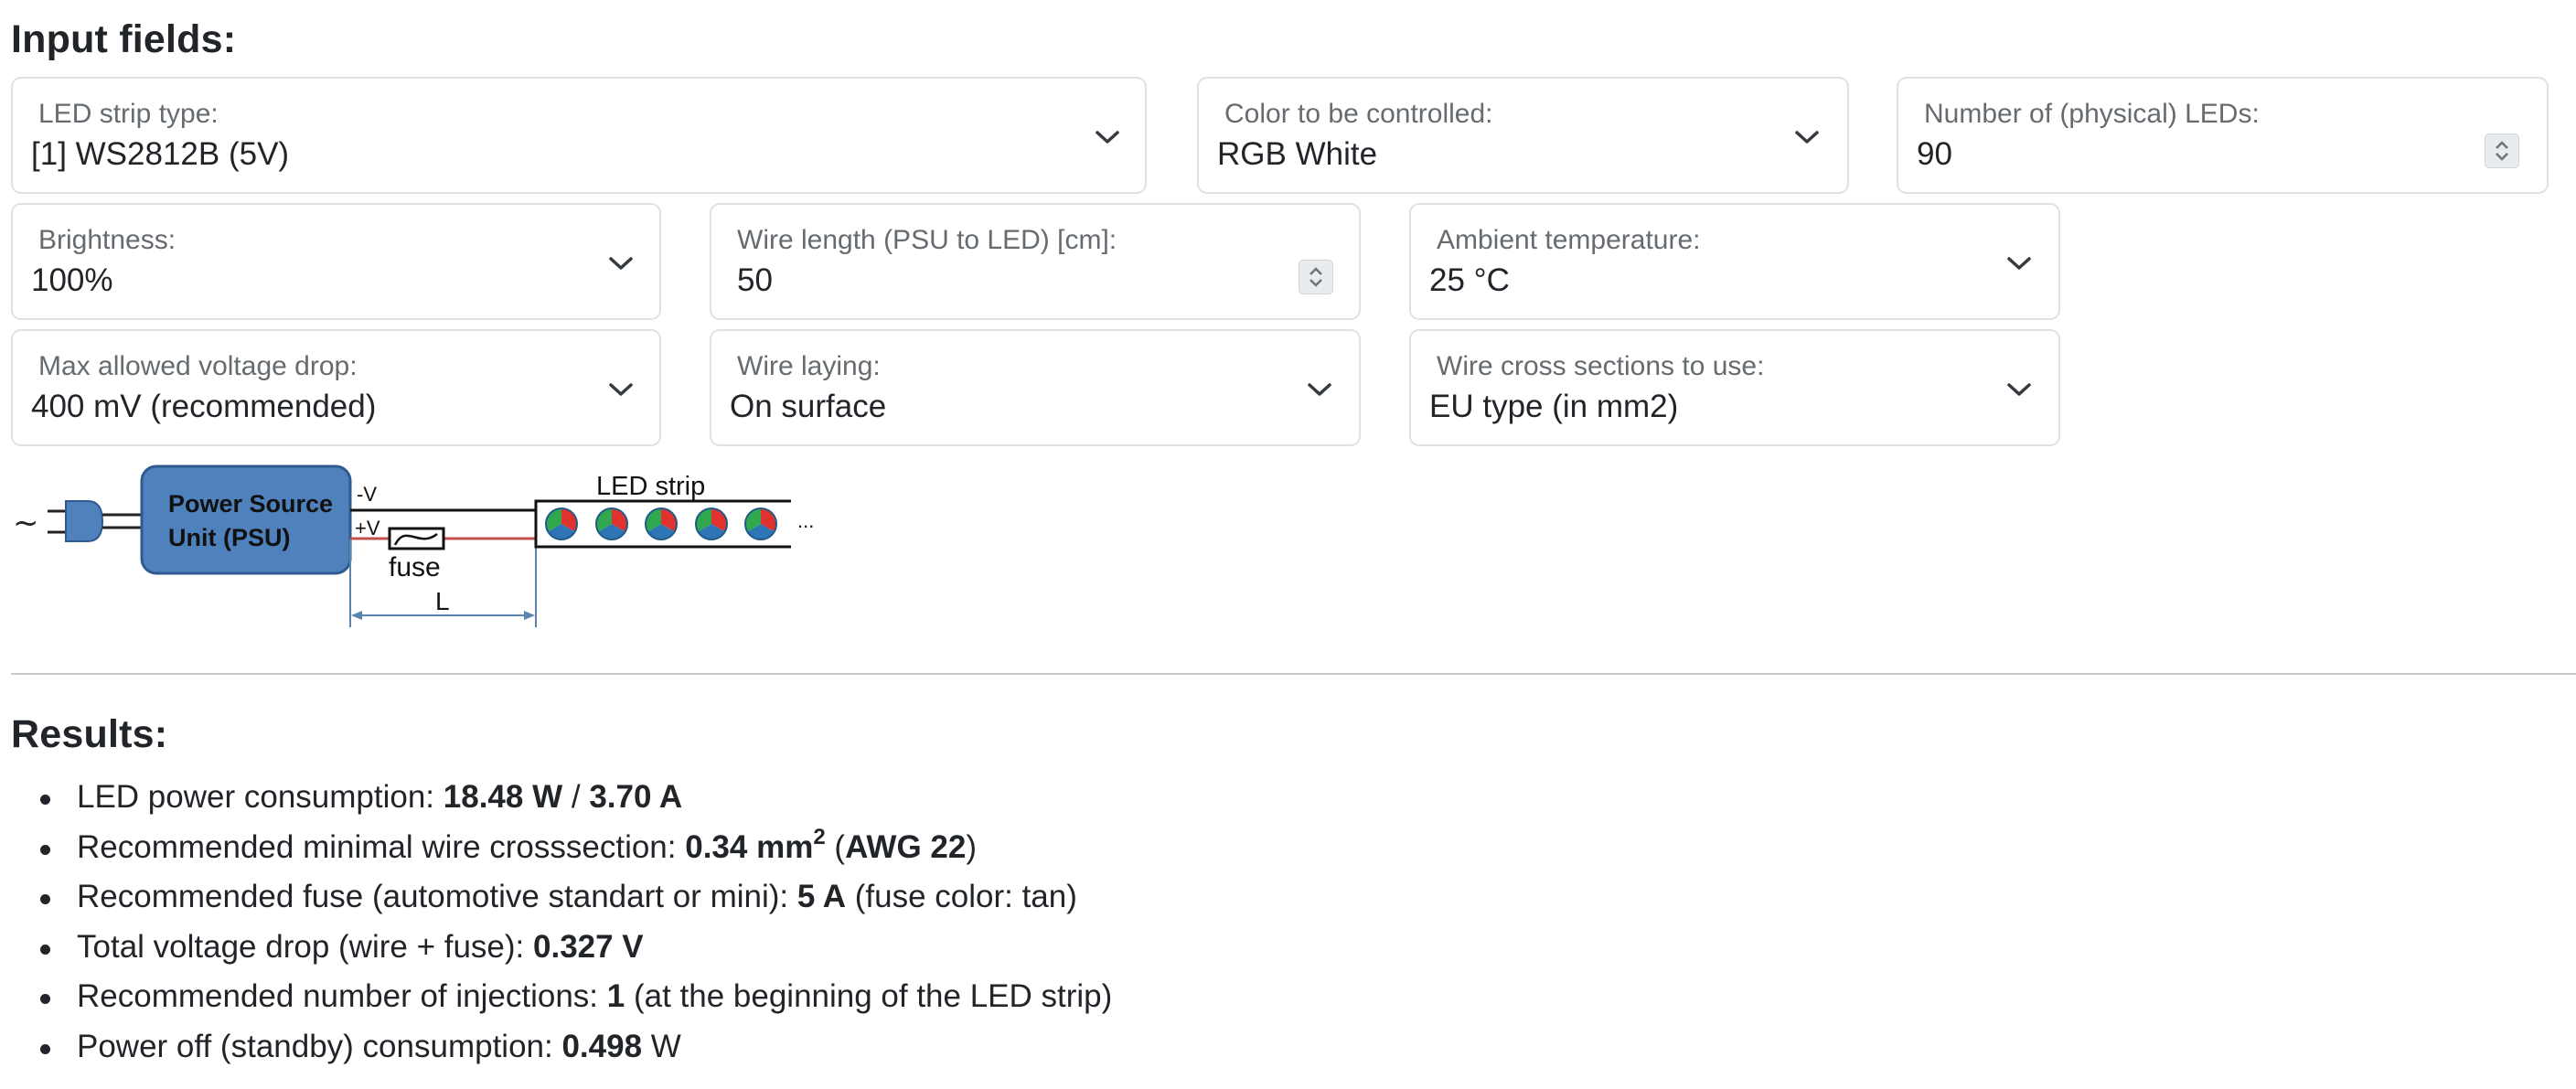  I want to click on num-leds-input: Number of (physical) LEDs: 90, so click(2223, 135).